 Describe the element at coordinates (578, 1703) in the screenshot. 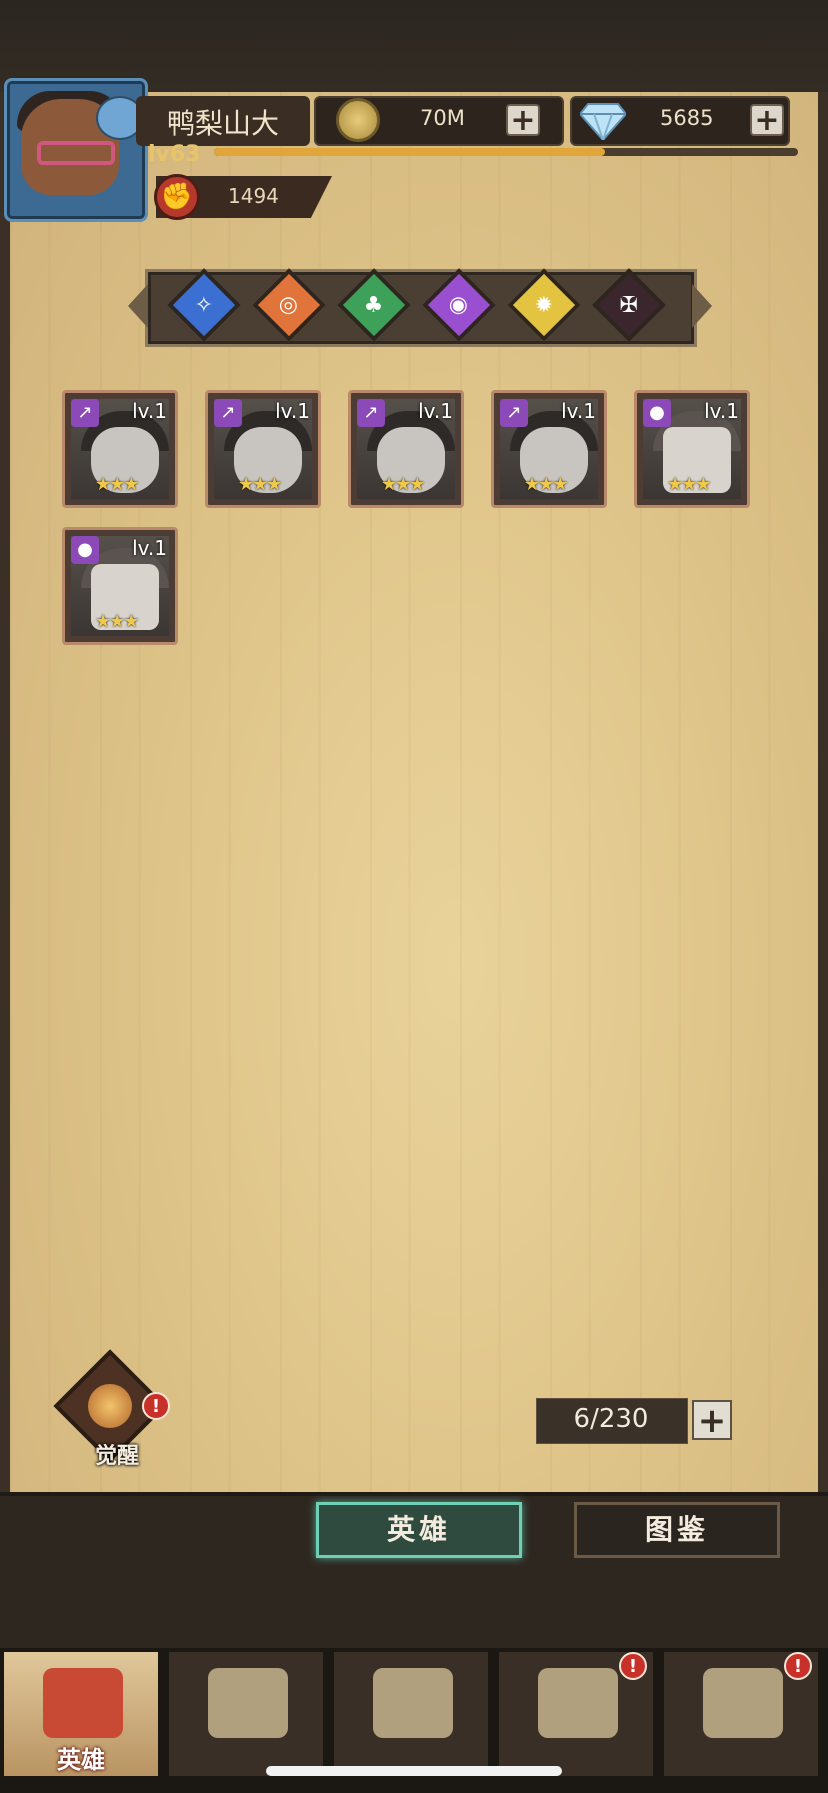

I see `castle-icon` at that location.